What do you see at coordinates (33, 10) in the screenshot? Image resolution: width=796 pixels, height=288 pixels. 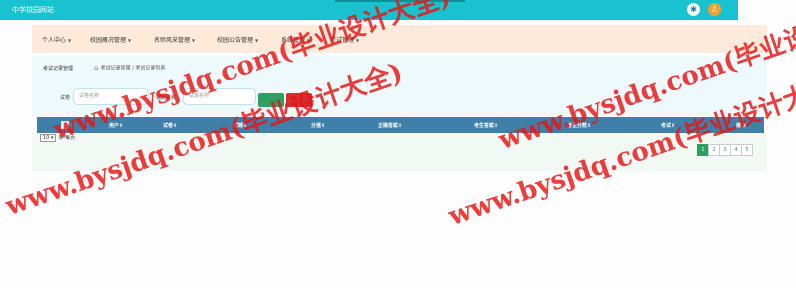 I see `app-title: 中学校园网站` at bounding box center [33, 10].